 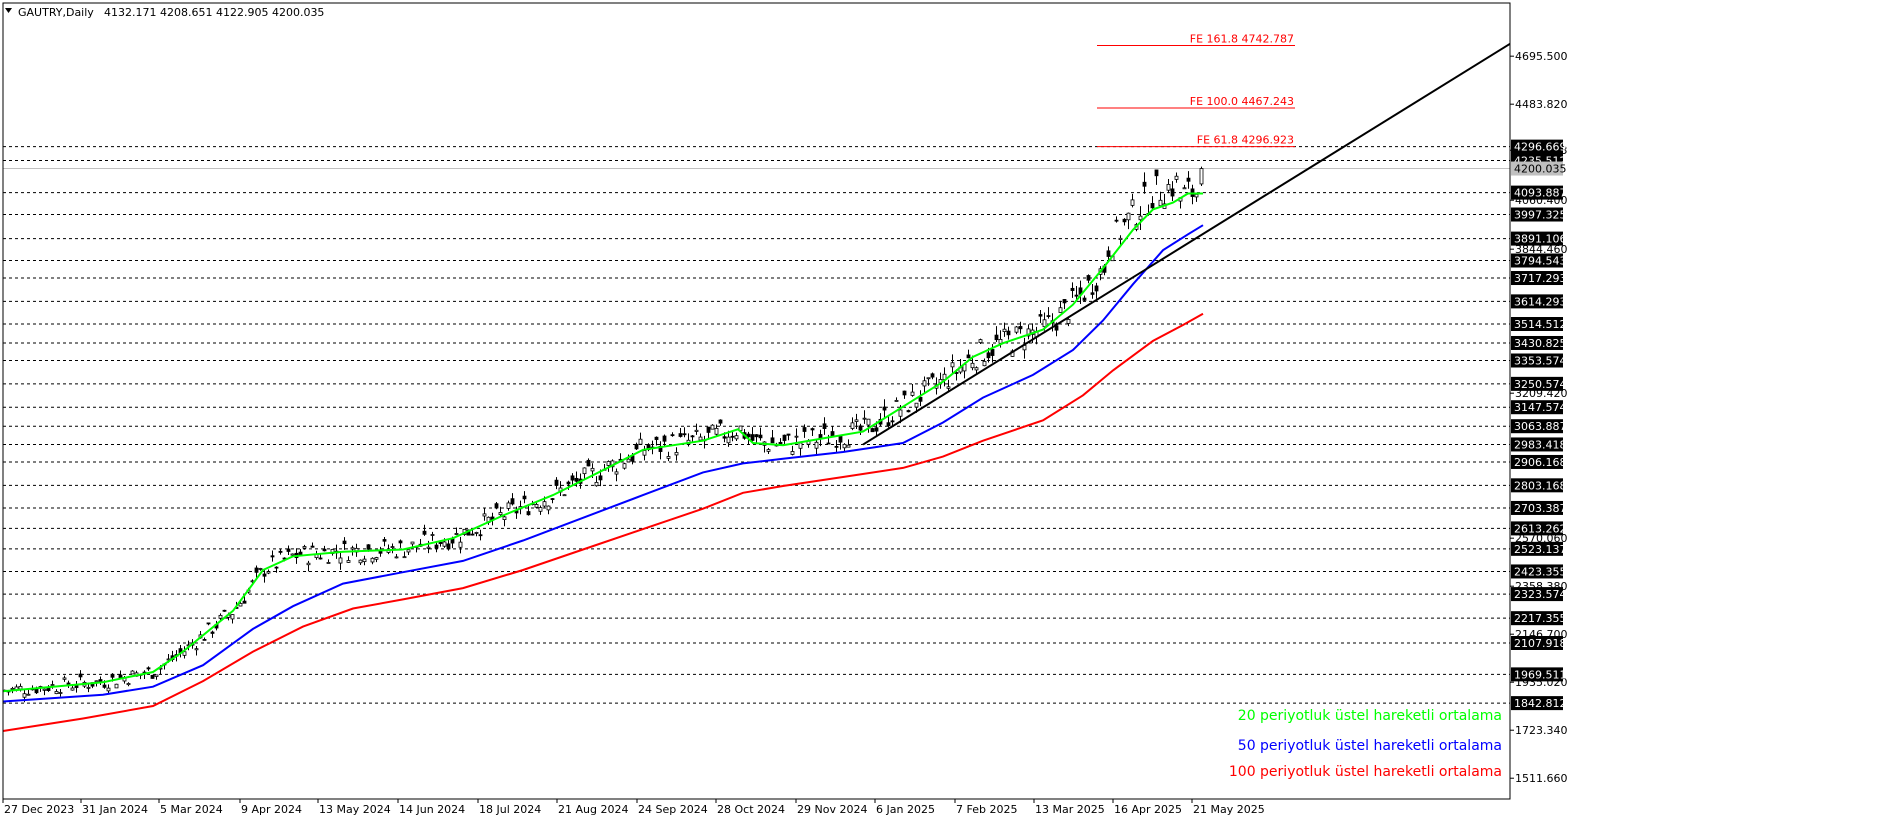 I want to click on level-label-17: 2703.387, so click(x=1540, y=508).